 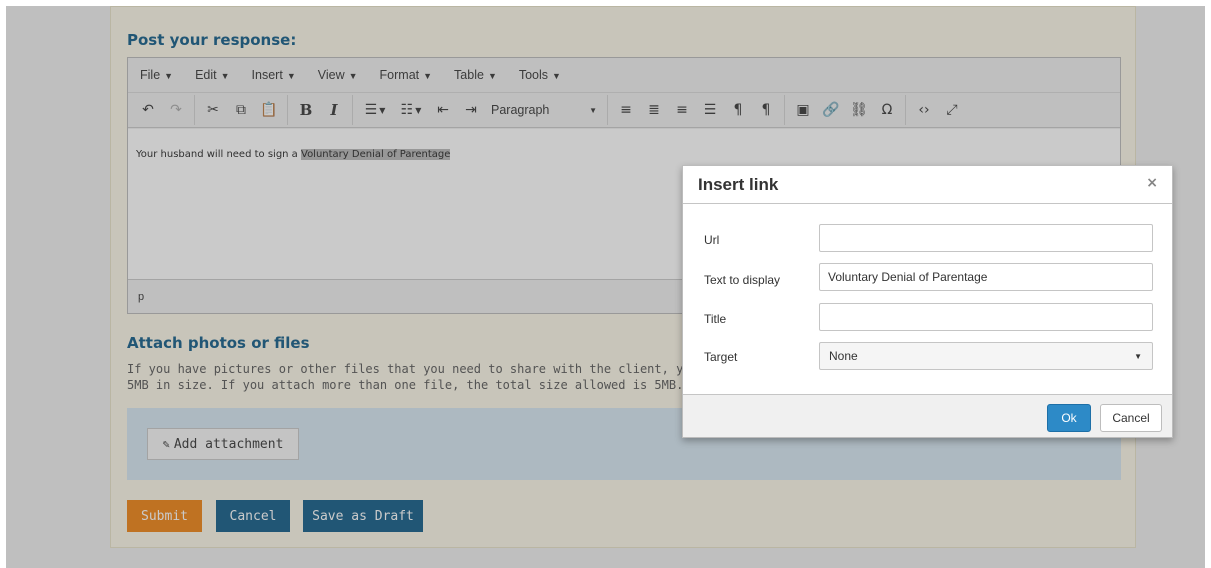 I want to click on dialog-title: Insert link, so click(x=738, y=184).